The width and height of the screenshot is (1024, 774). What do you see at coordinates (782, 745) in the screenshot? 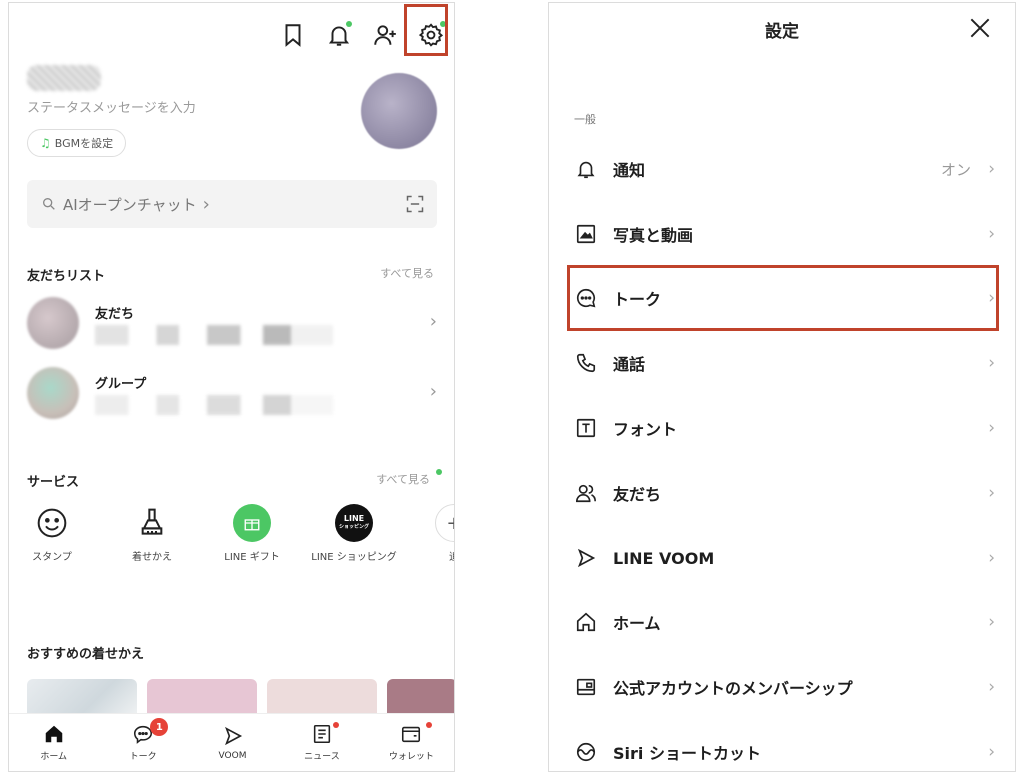
I see `settings-row-siri: Siri ショートカット ›` at bounding box center [782, 745].